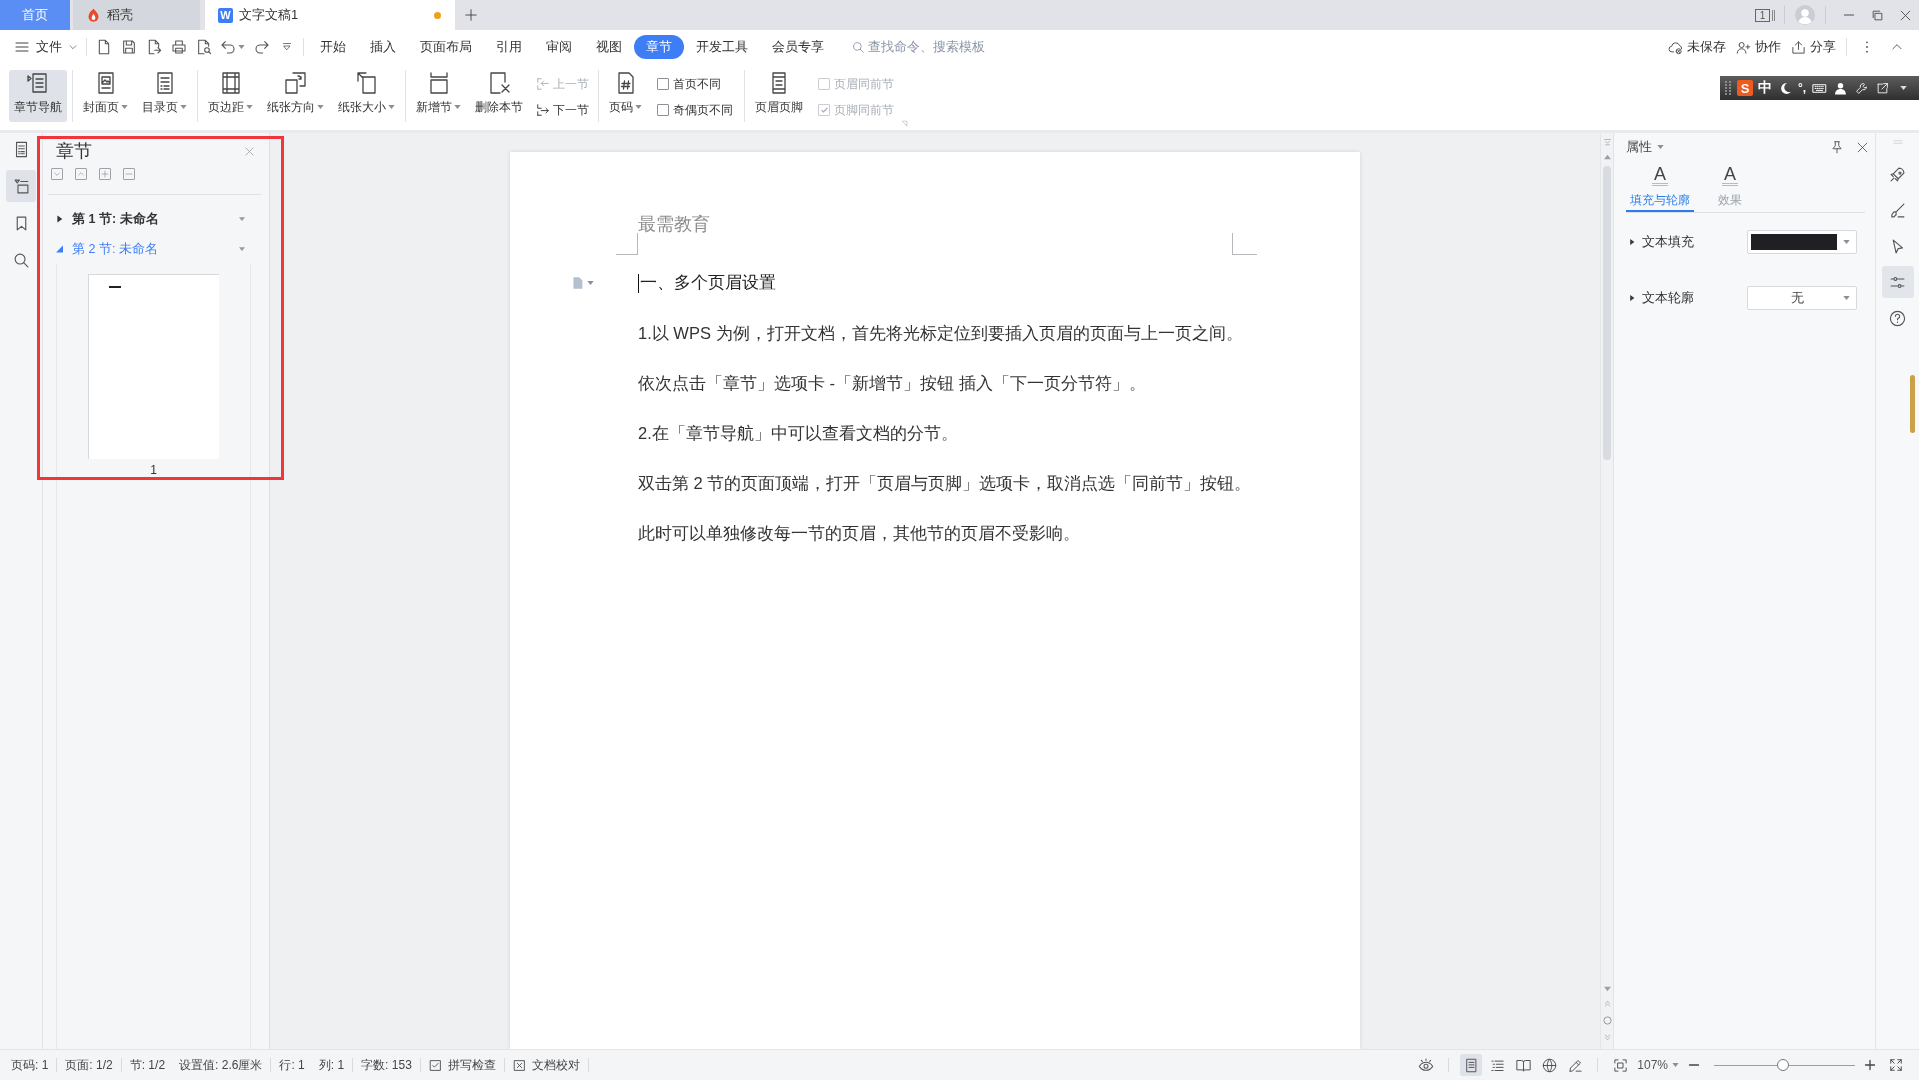 The height and width of the screenshot is (1080, 1919). What do you see at coordinates (1765, 88) in the screenshot?
I see `ime-mode-button: 中` at bounding box center [1765, 88].